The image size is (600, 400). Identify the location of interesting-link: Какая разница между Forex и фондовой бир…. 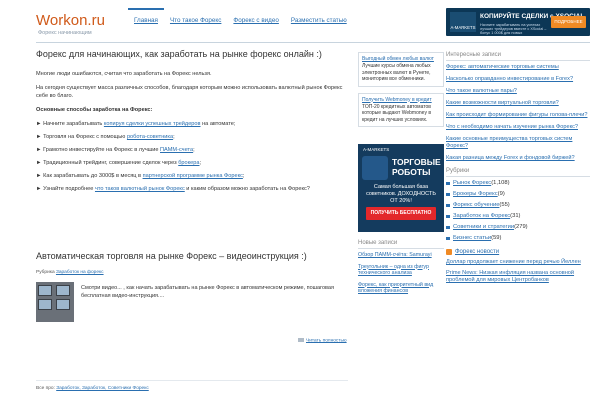
(518, 158).